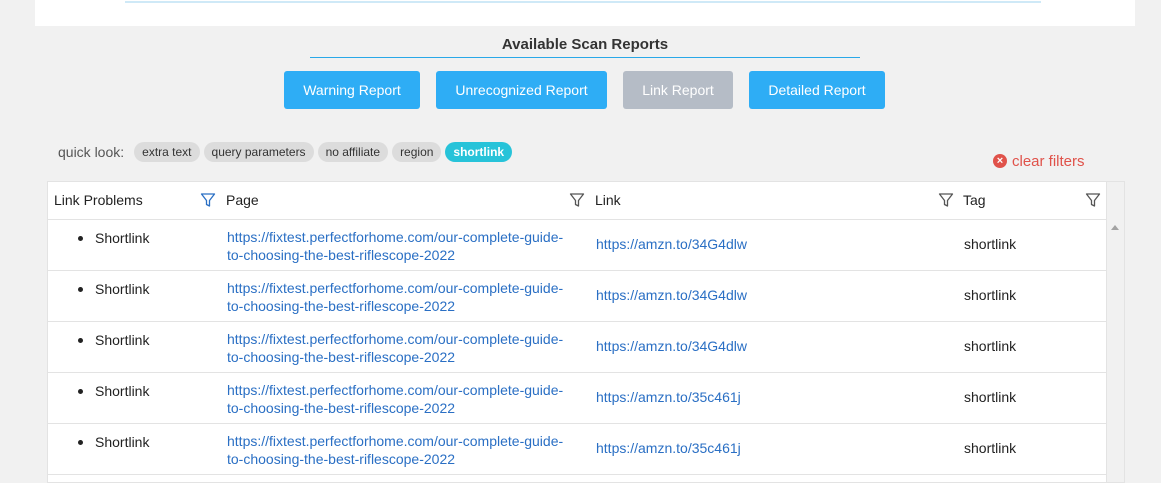  Describe the element at coordinates (242, 200) in the screenshot. I see `column-header-page: Page` at that location.